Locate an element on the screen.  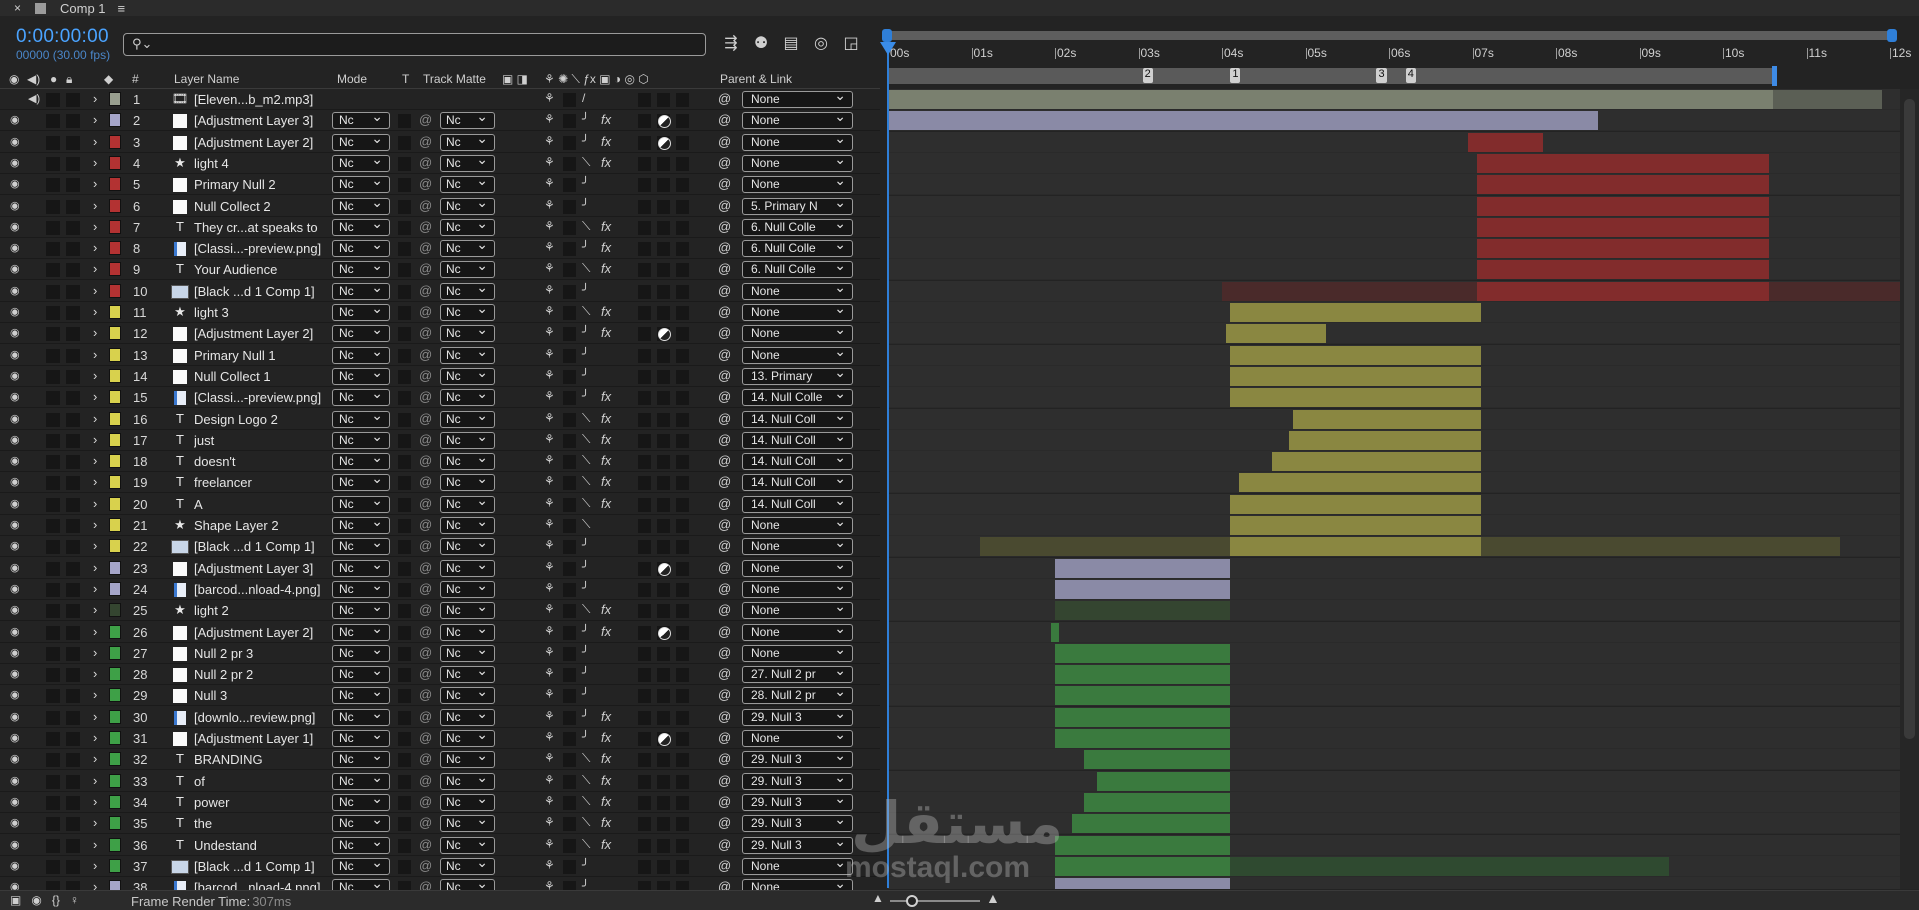
label-header-icon: ◆ is located at coordinates (108, 79).